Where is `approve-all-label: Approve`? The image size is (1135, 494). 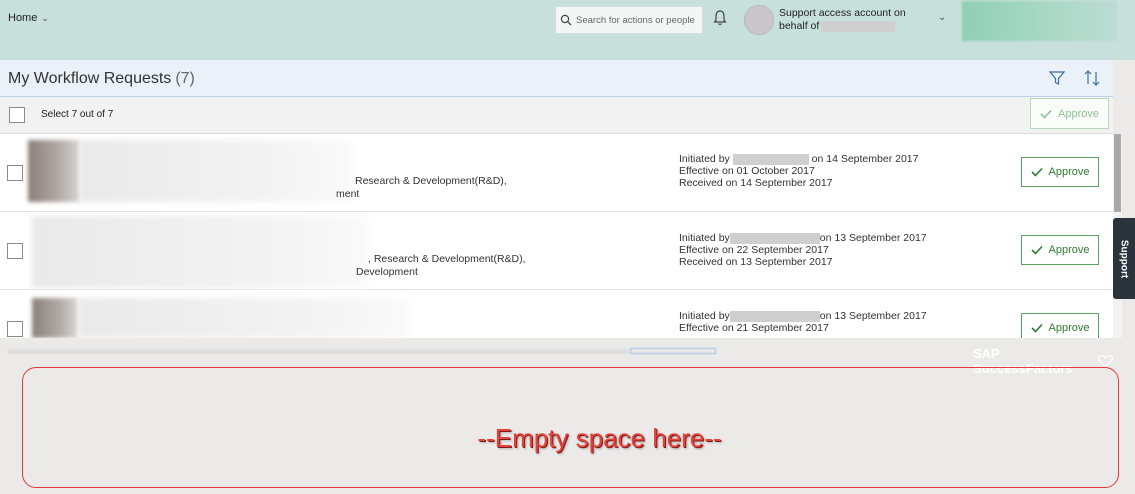 approve-all-label: Approve is located at coordinates (1078, 113).